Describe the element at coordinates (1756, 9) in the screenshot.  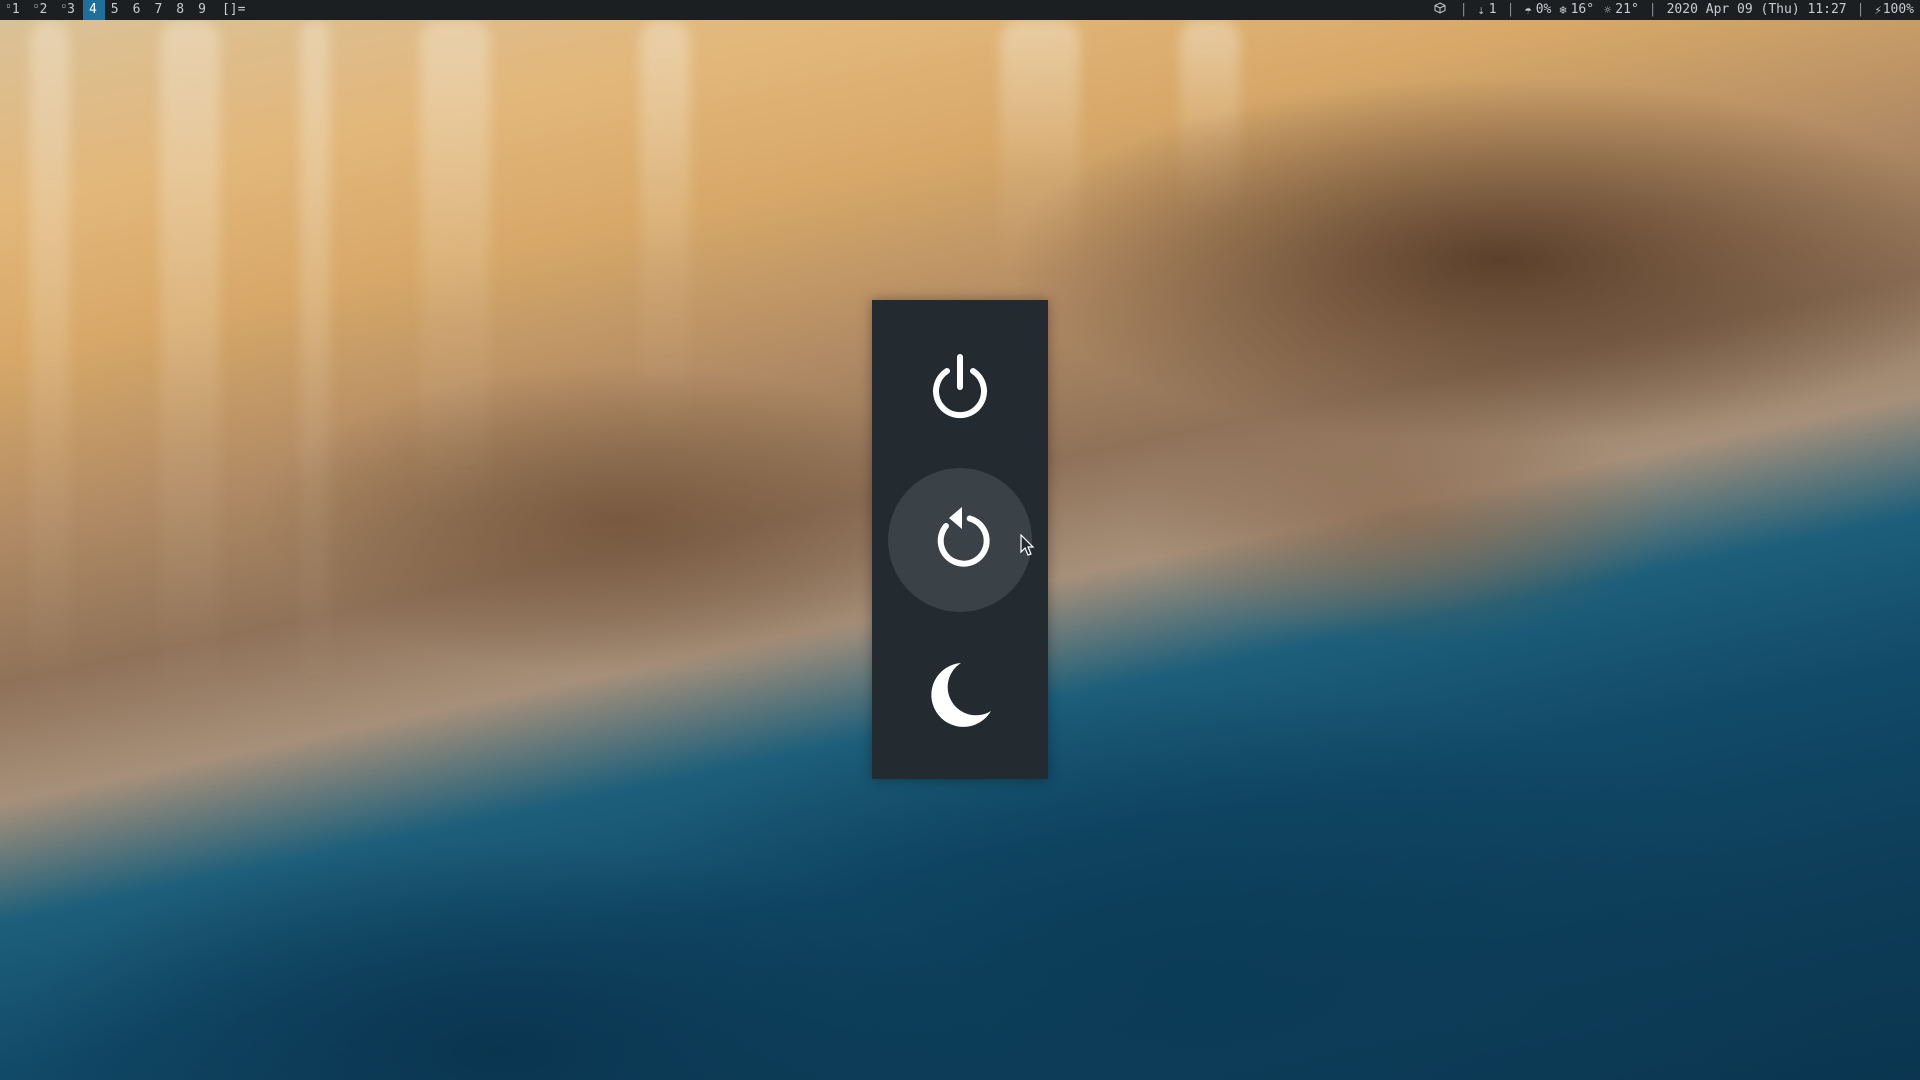
I see `clock: 2020 Apr 09 (Thu) 11:27` at that location.